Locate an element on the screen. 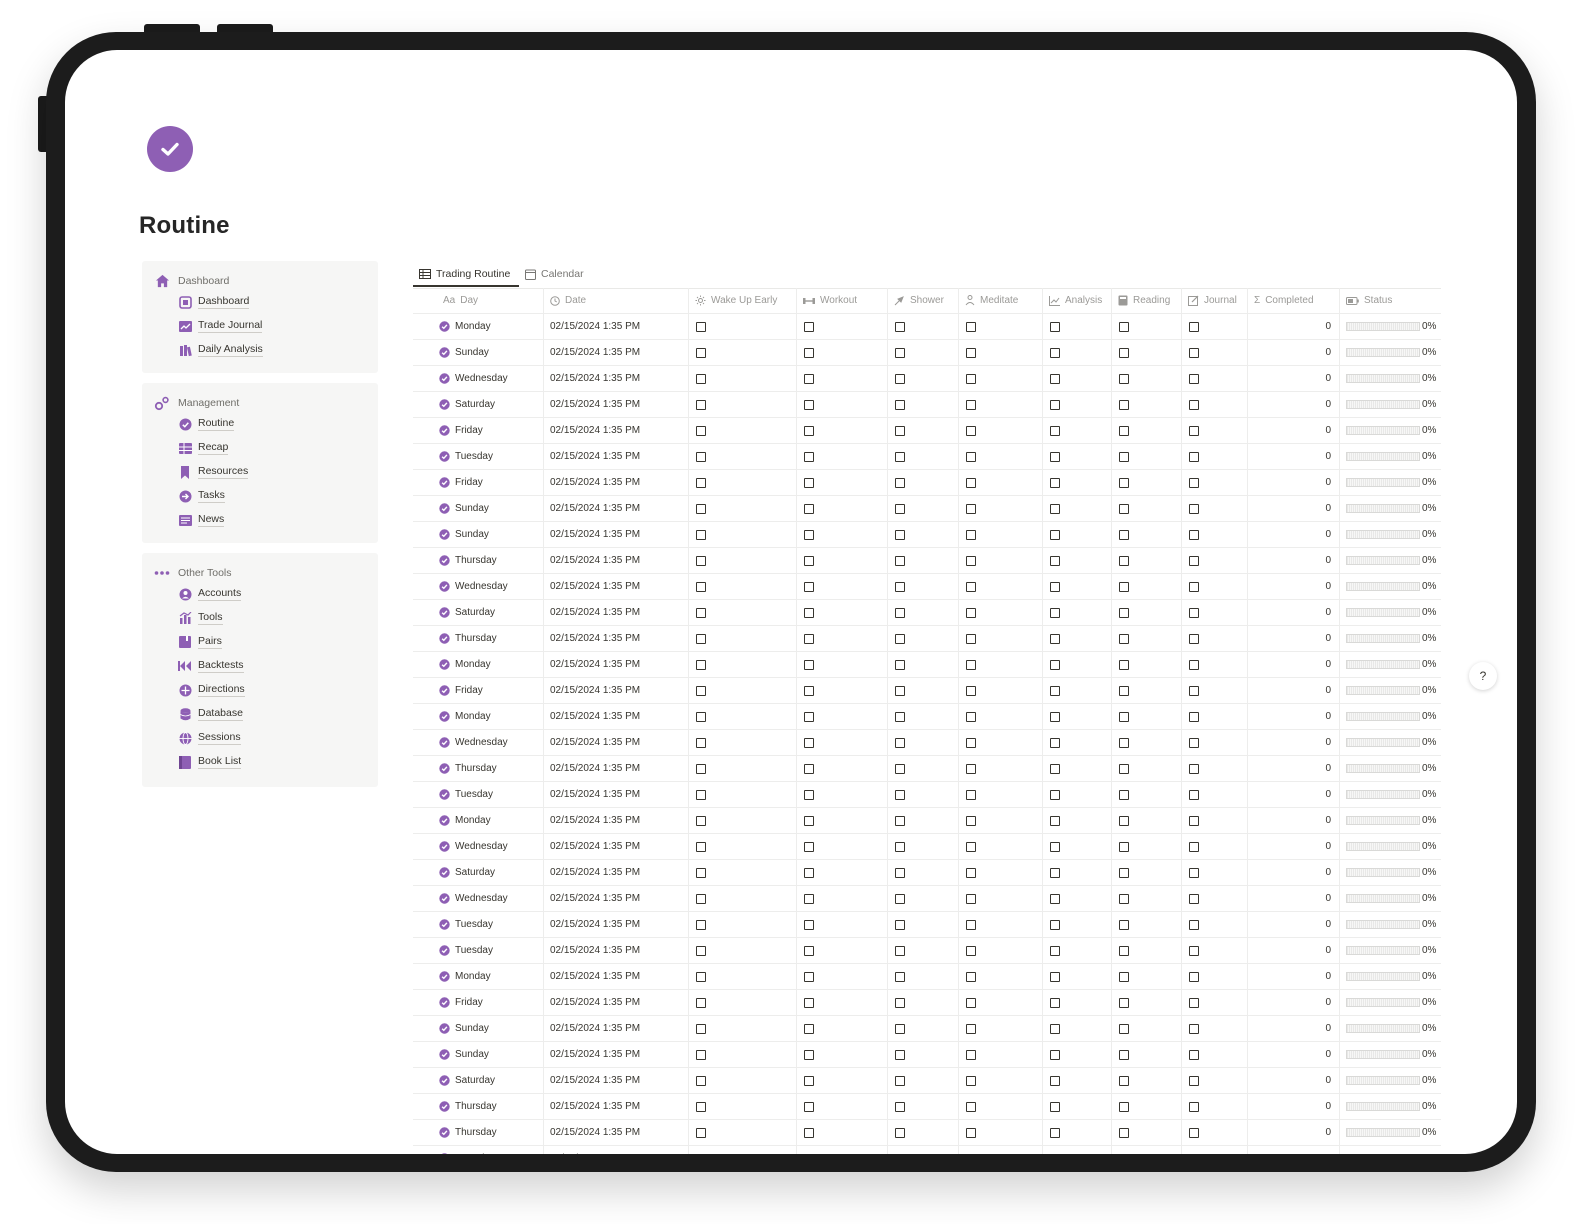 Image resolution: width=1586 pixels, height=1224 pixels. table-row: Saturday 02/15/2024 1:35 PM 0 0% is located at coordinates (927, 613).